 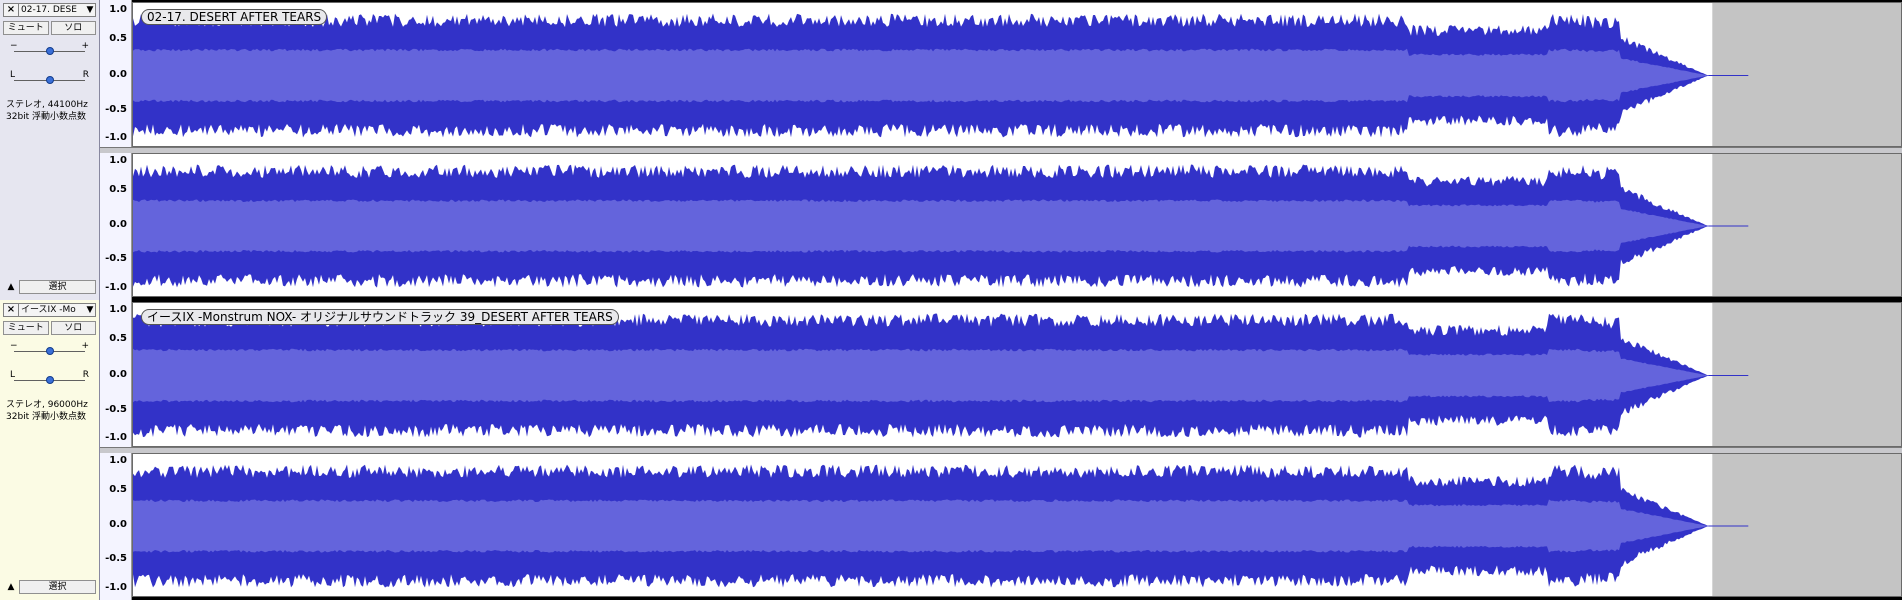 I want to click on track-title-bar: × イースIX -Mo ▼, so click(x=49, y=310).